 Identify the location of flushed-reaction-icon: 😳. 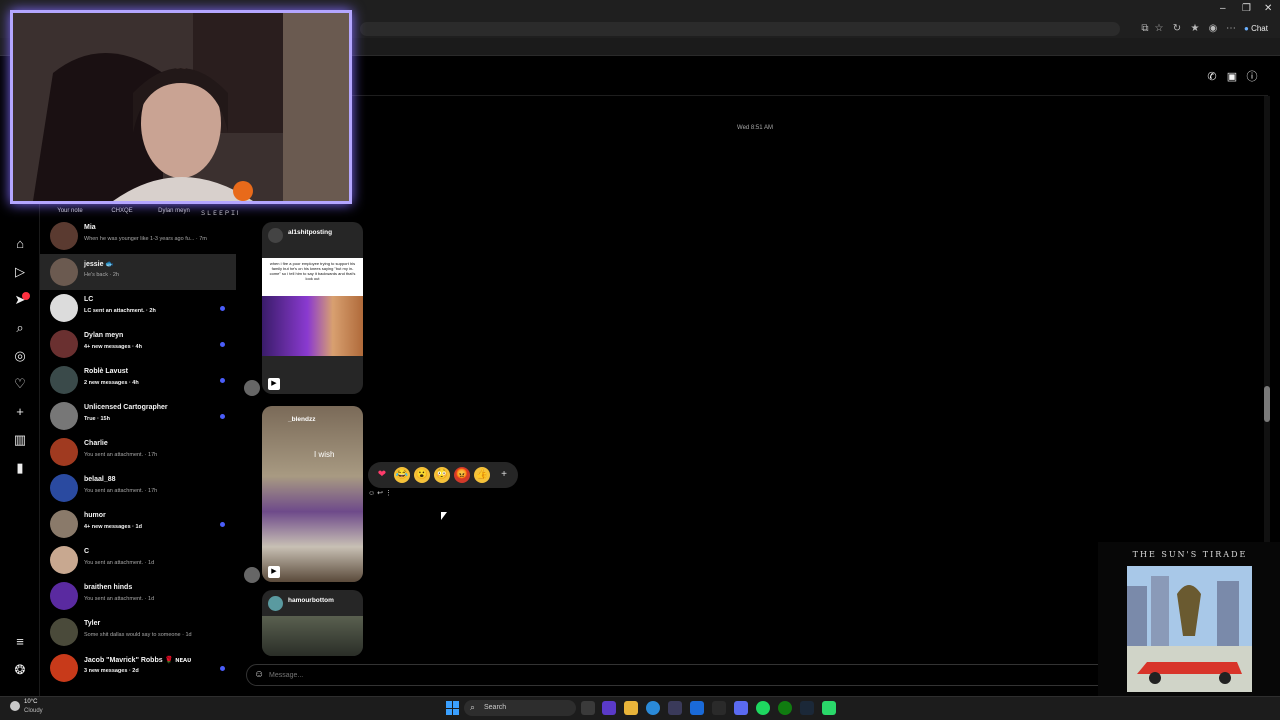
(442, 475).